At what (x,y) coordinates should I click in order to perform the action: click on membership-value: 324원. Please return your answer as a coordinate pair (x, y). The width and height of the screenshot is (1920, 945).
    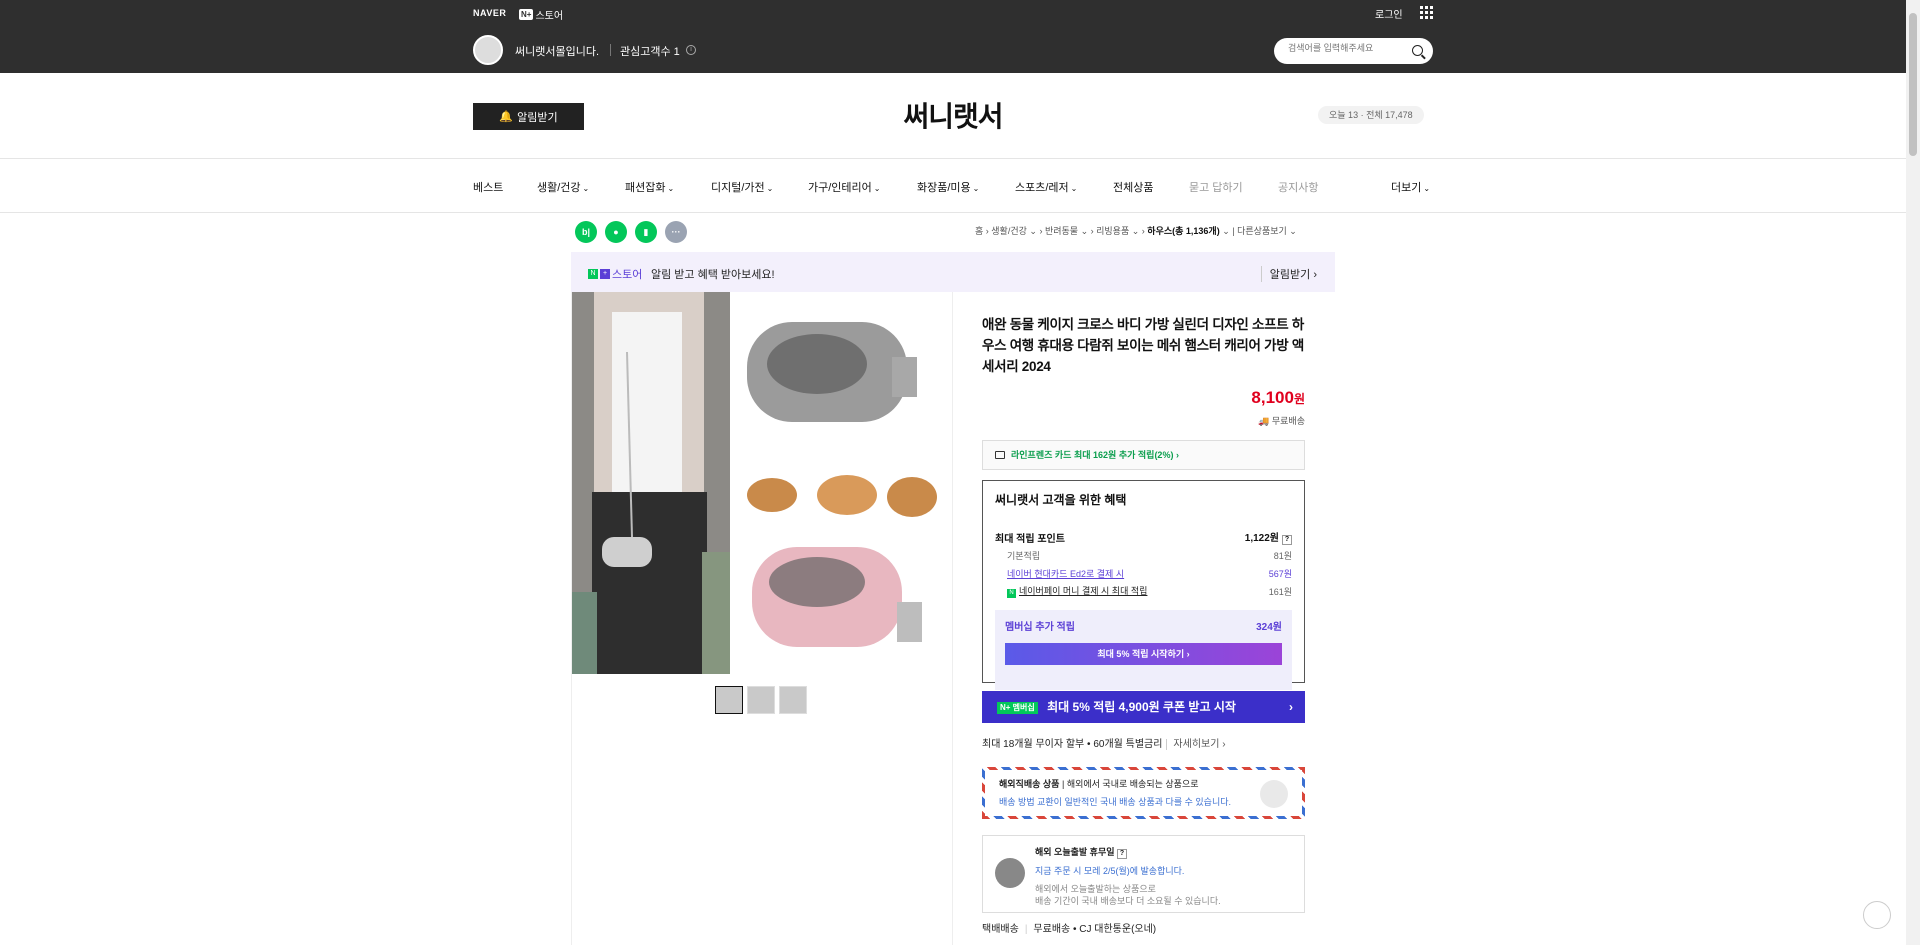
    Looking at the image, I should click on (1269, 627).